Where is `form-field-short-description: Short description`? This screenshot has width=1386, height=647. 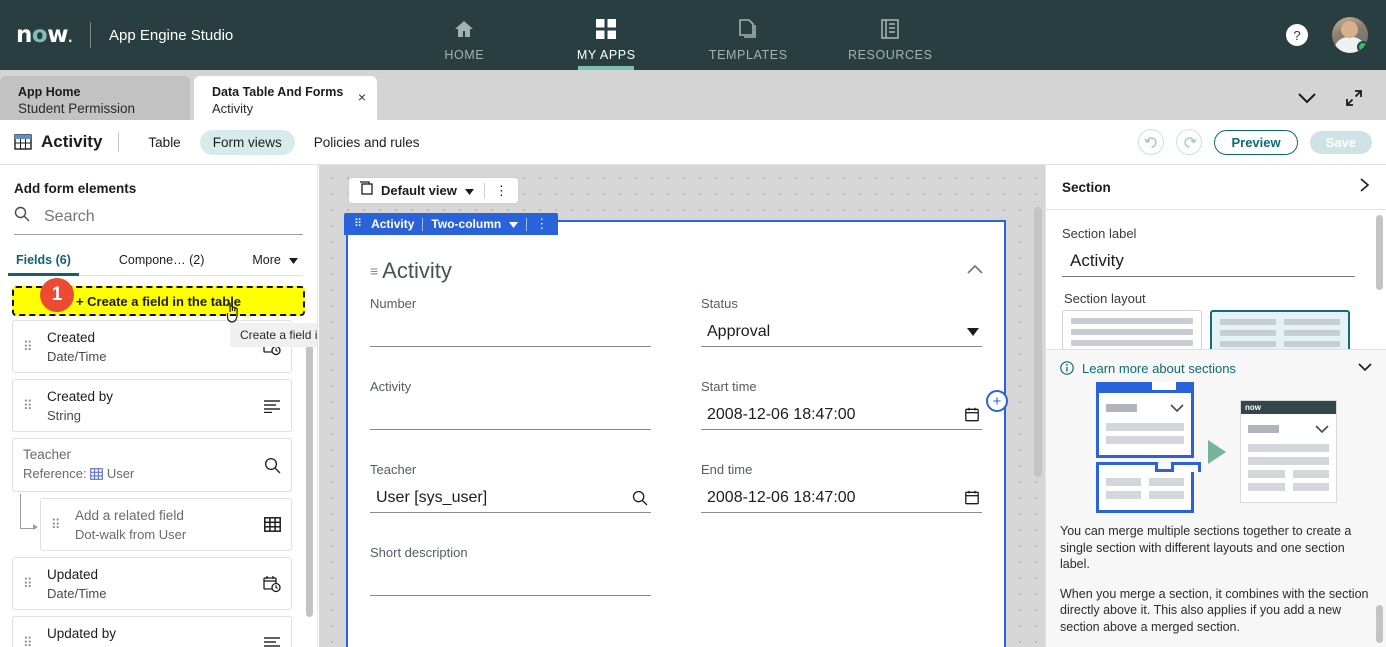 form-field-short-description: Short description is located at coordinates (510, 570).